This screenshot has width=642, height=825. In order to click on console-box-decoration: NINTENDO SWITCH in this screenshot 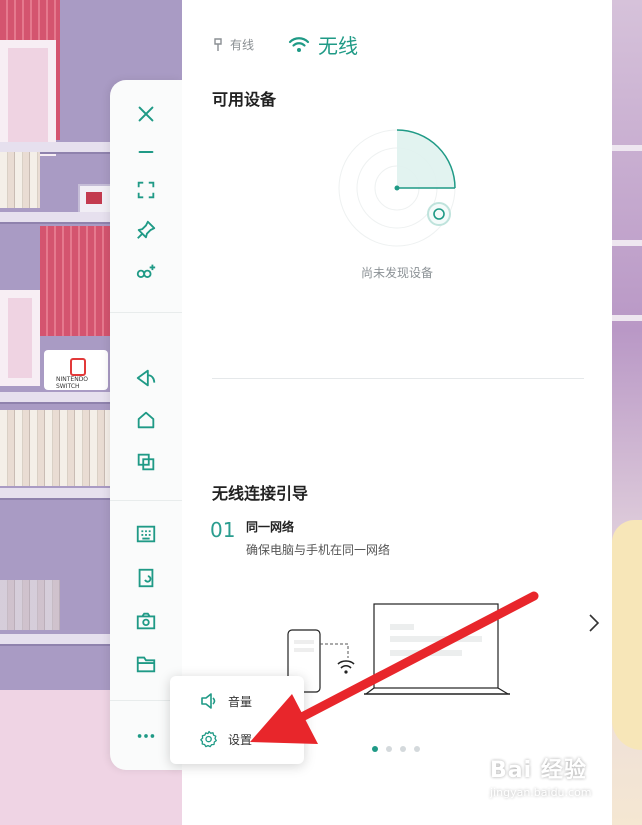, I will do `click(76, 370)`.